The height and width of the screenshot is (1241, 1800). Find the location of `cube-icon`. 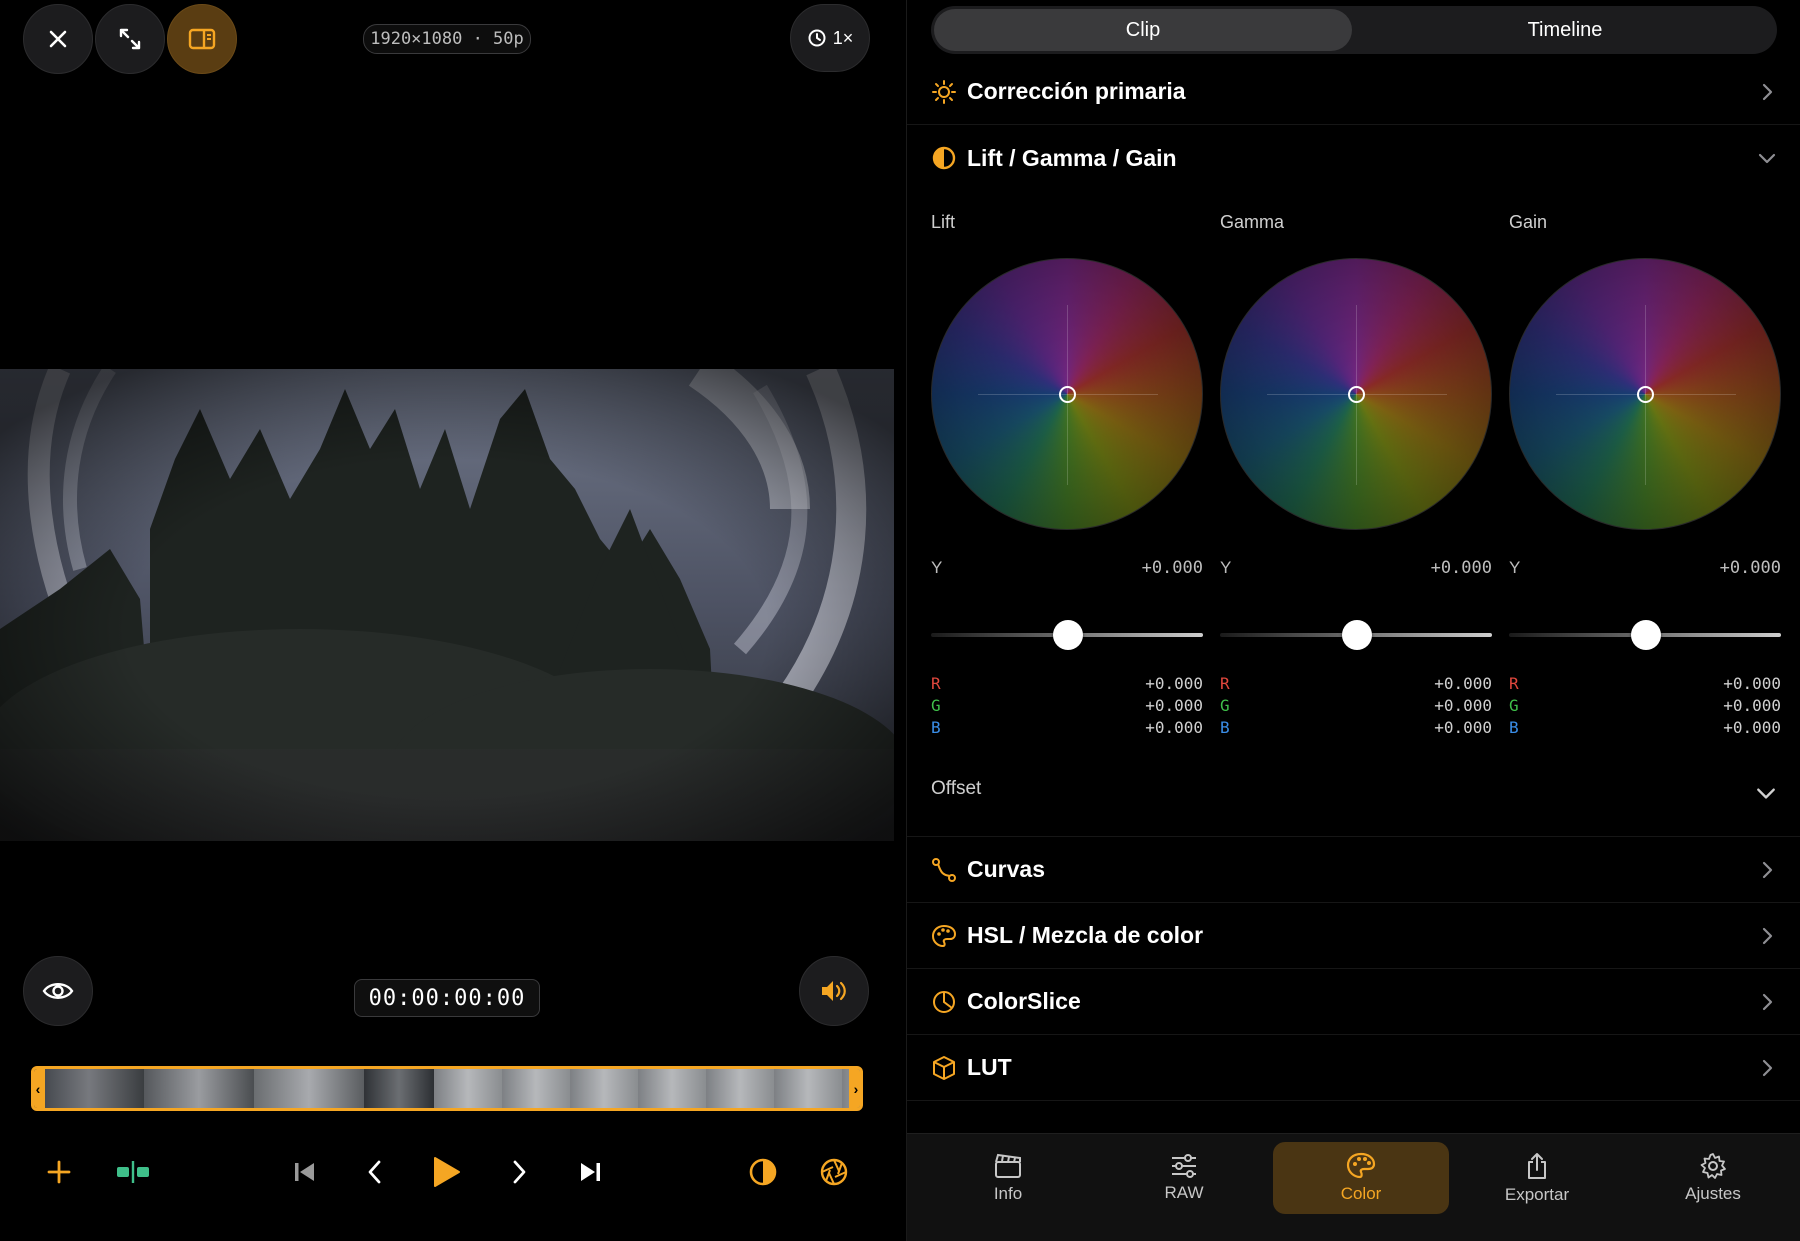

cube-icon is located at coordinates (944, 1068).